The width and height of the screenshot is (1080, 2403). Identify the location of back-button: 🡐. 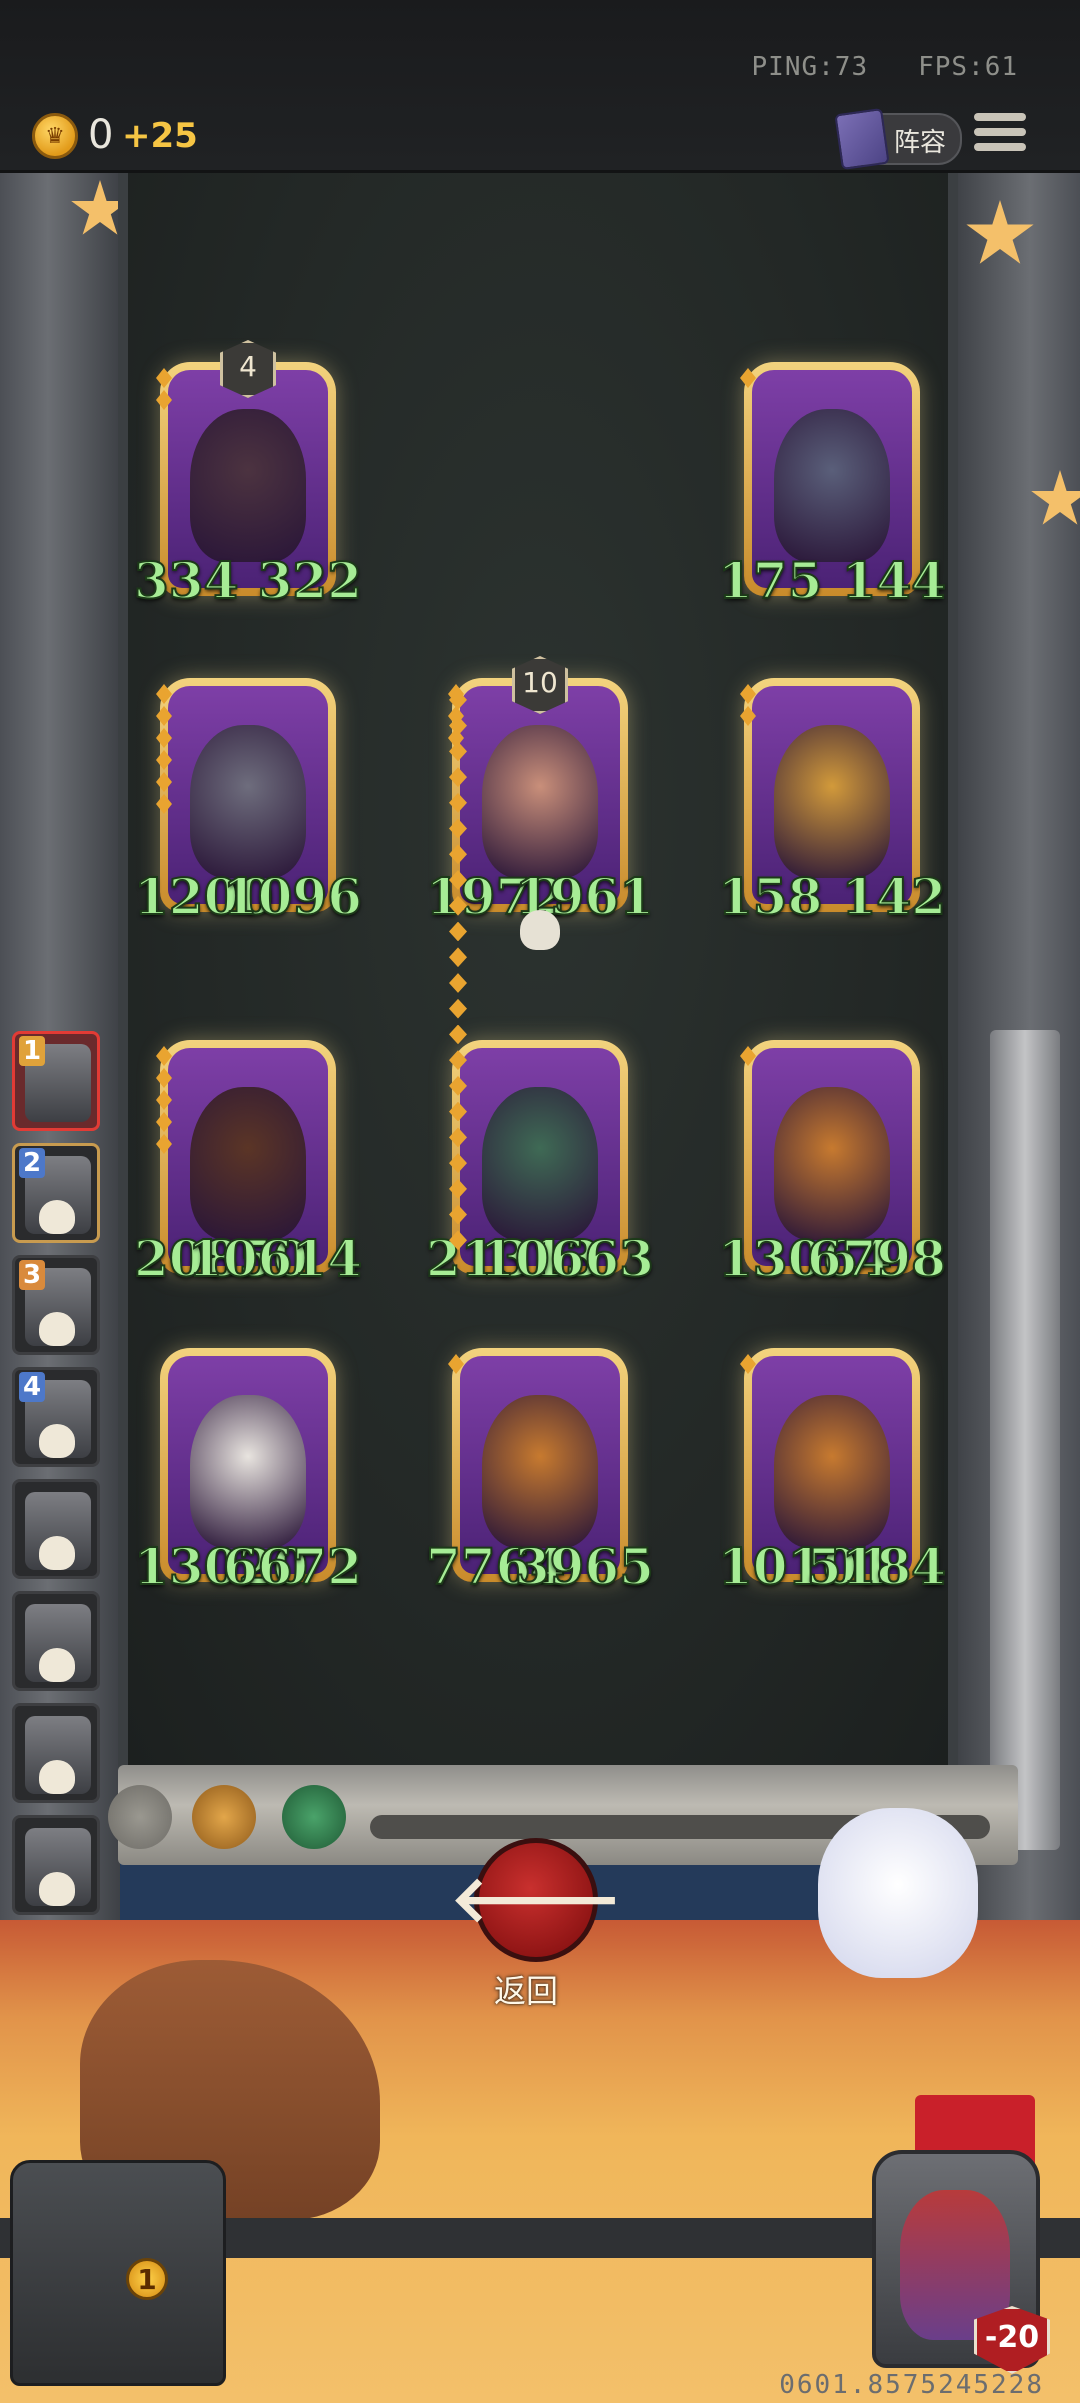
(536, 1900).